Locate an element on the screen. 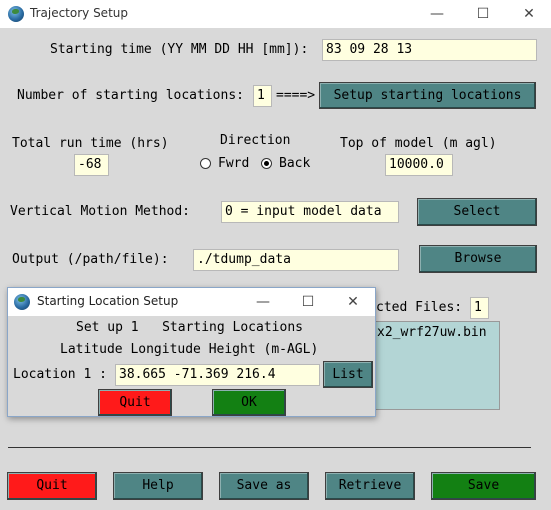 The height and width of the screenshot is (510, 551). save-button: Save is located at coordinates (483, 486).